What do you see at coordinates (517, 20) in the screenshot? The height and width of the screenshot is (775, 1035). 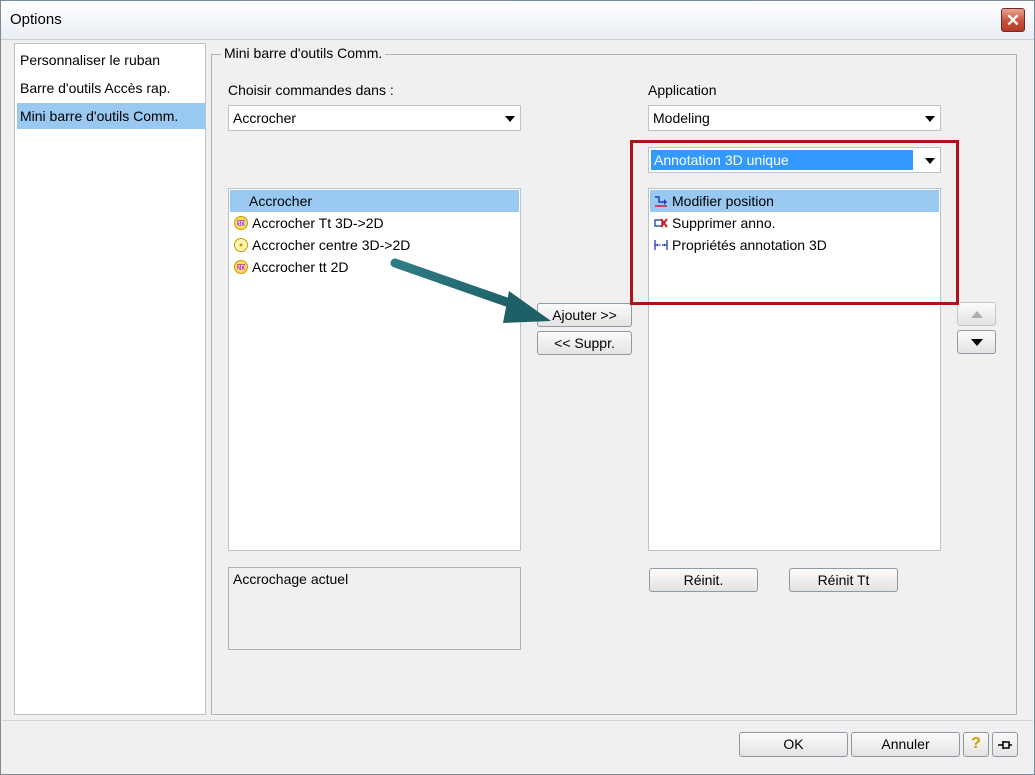 I see `title-bar: Options ✕` at bounding box center [517, 20].